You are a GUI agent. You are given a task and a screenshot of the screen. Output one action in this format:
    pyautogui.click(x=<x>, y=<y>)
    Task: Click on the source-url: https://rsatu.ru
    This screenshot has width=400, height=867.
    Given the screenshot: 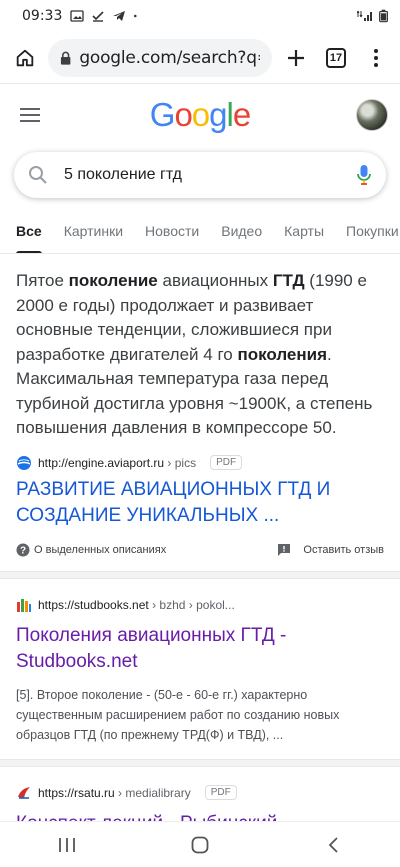 What is the action you would take?
    pyautogui.click(x=76, y=792)
    